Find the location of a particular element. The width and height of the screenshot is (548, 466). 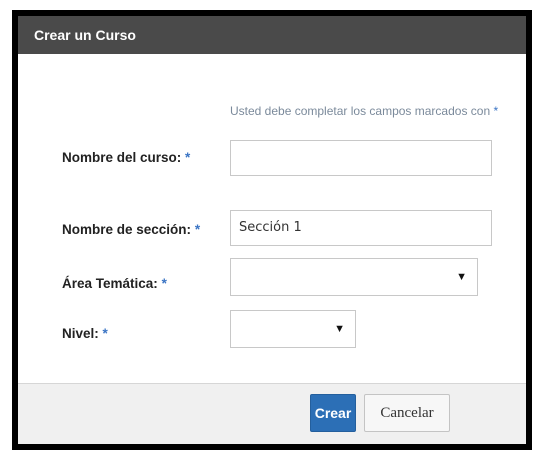

course-name-label-text: Nombre del curso: is located at coordinates (122, 157).